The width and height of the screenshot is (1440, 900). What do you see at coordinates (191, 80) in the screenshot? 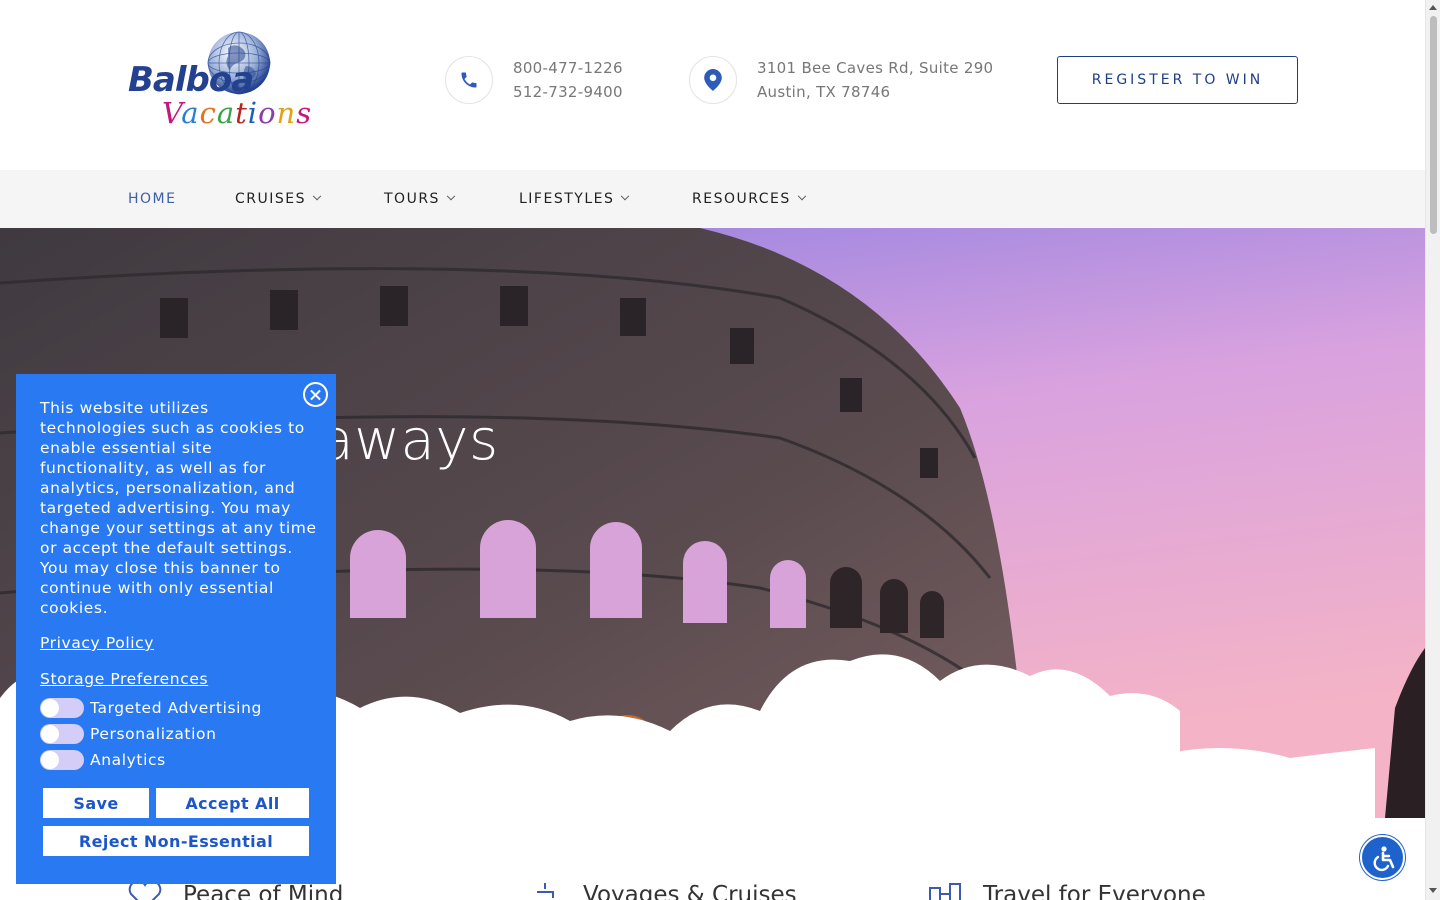
I see `logo-brand-text: Balboa` at bounding box center [191, 80].